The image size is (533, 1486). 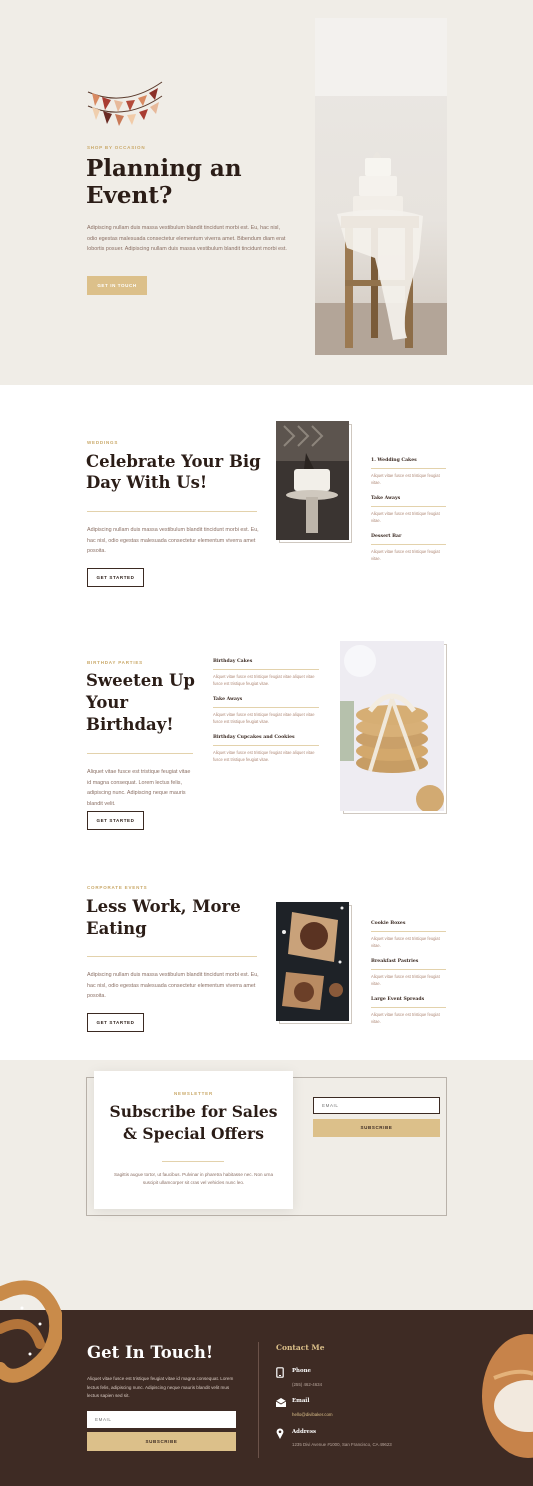 What do you see at coordinates (258, 1400) in the screenshot?
I see `footer-vertical-divider` at bounding box center [258, 1400].